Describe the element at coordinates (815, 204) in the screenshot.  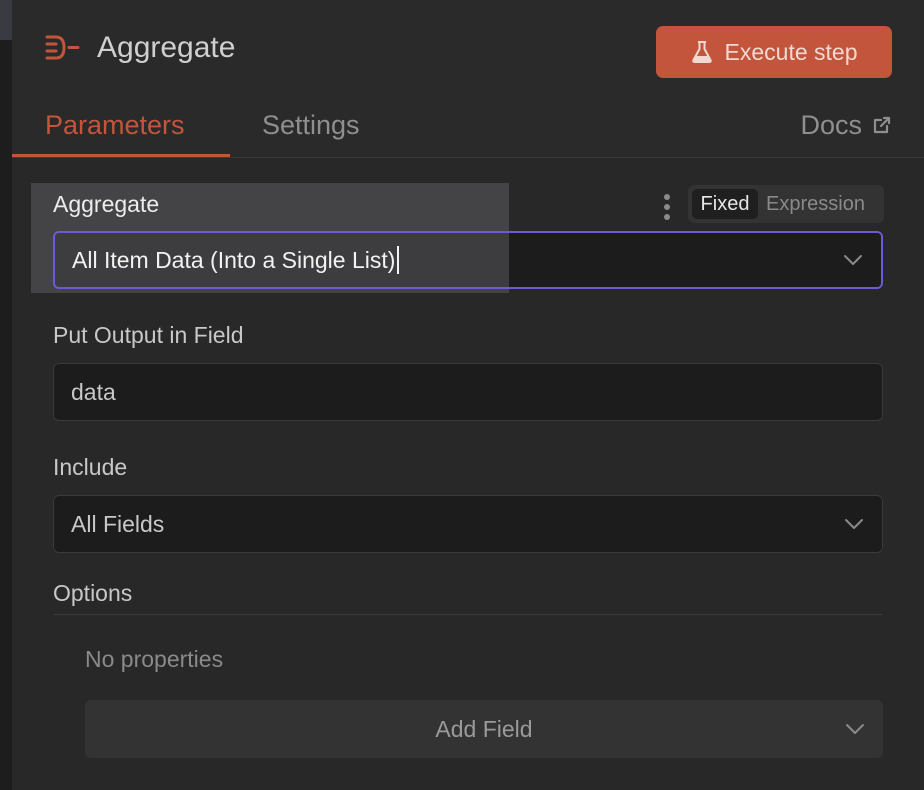
I see `mode-expression-option: Expression` at that location.